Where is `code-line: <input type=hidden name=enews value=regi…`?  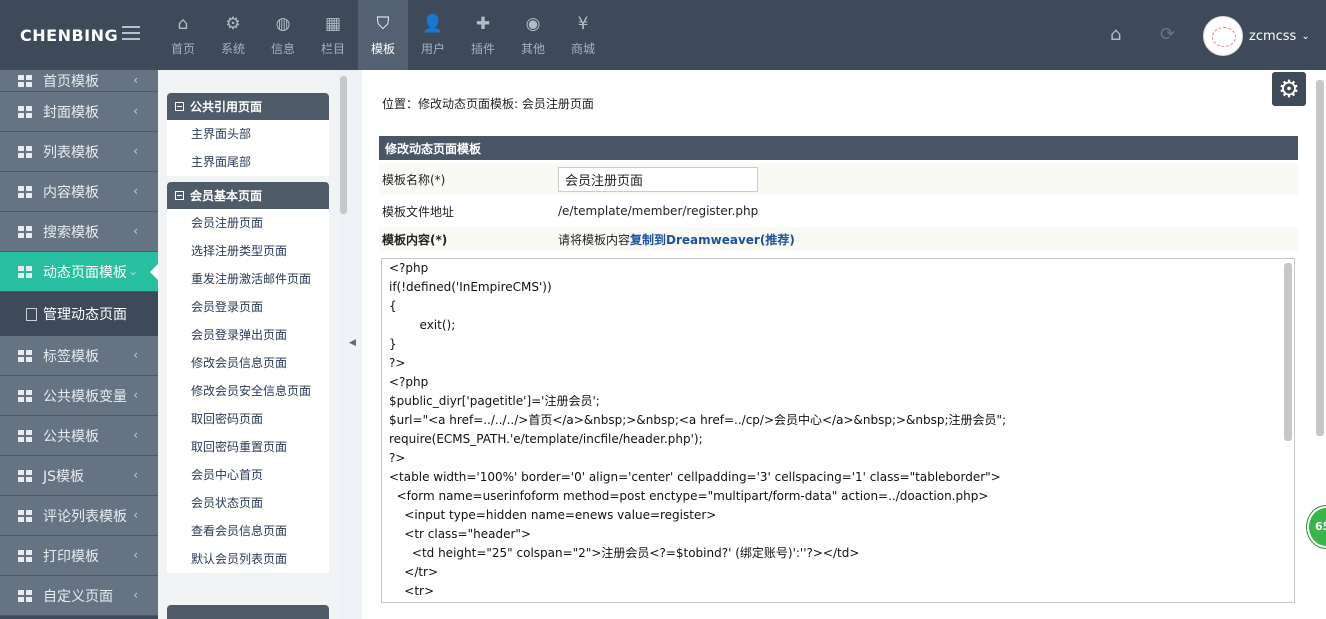 code-line: <input type=hidden name=enews value=regi… is located at coordinates (553, 515).